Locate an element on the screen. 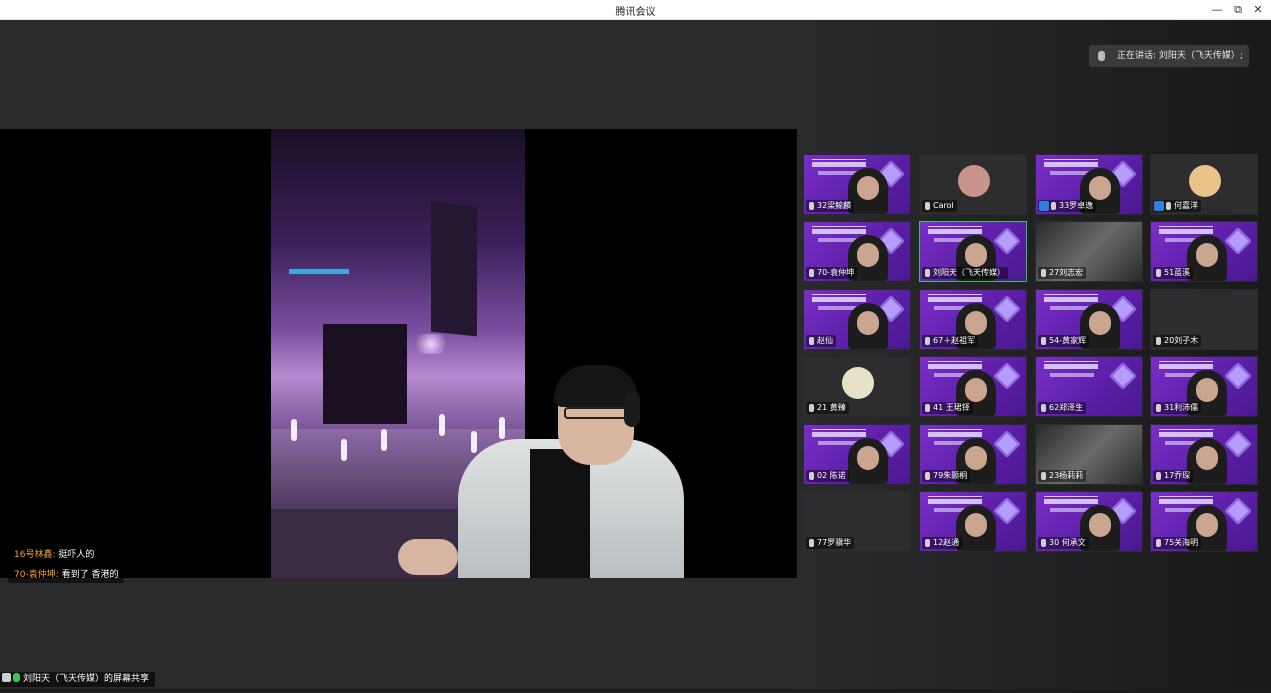 The width and height of the screenshot is (1271, 693). chat-bubble: 16号林鑫: 挺吓人的 is located at coordinates (54, 555).